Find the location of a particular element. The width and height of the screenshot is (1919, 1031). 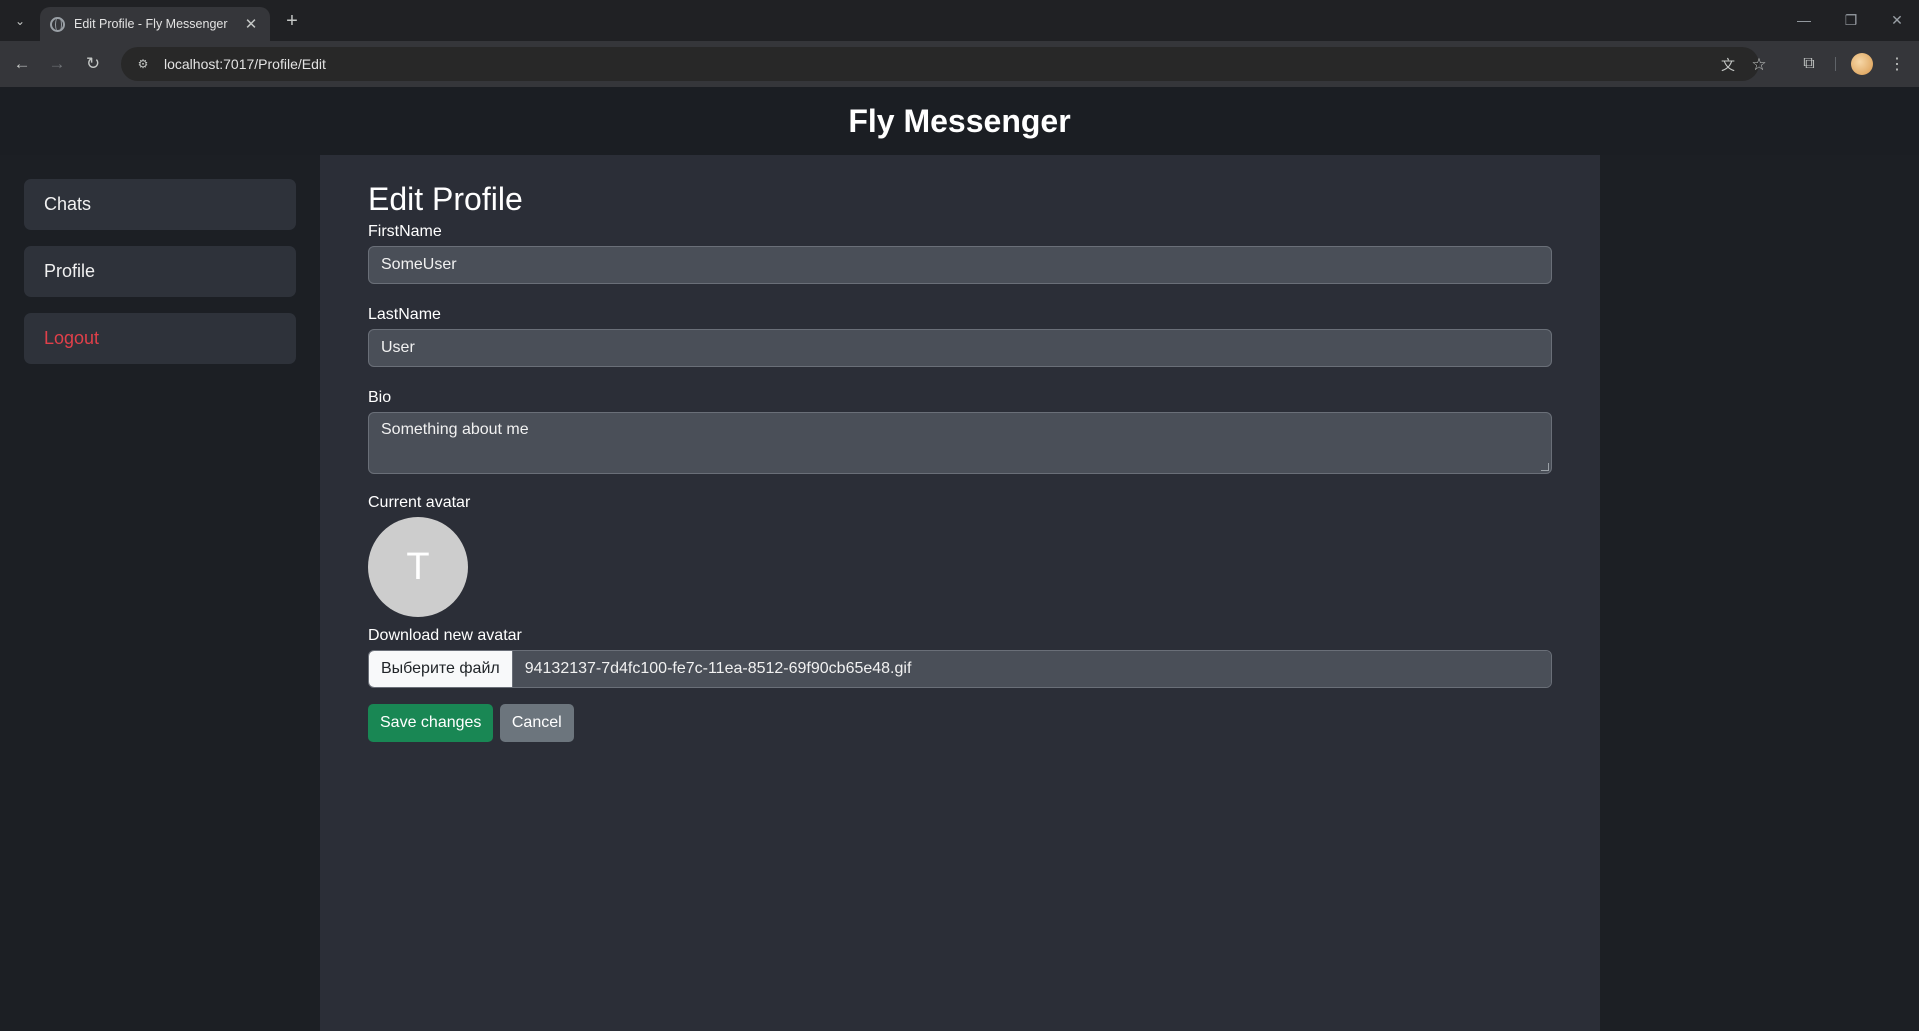

minimize-icon: — is located at coordinates (1804, 20).